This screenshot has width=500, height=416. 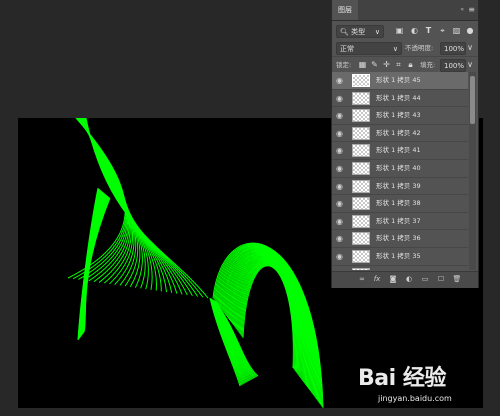 I want to click on filter-kind-select: 🔍︎ 类型 ∨, so click(x=360, y=31).